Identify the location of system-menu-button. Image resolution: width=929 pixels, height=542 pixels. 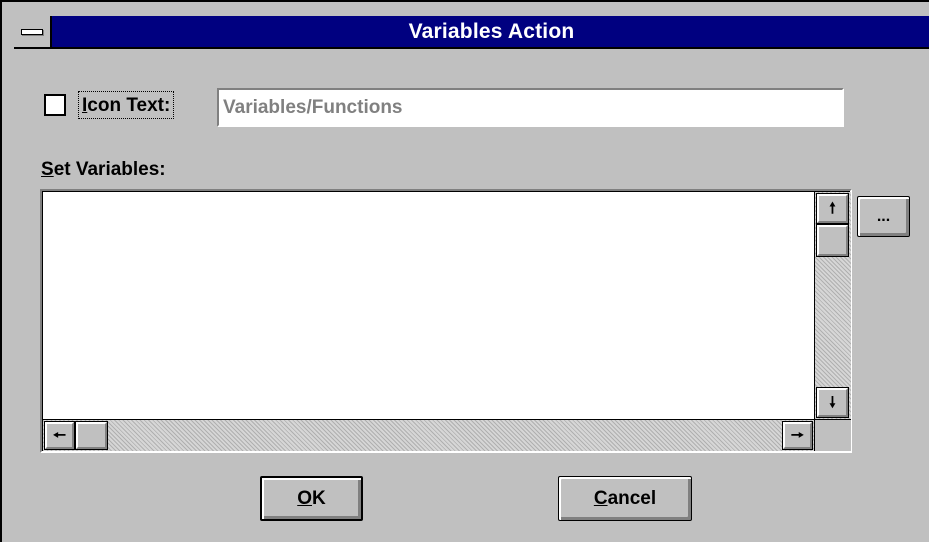
(33, 31).